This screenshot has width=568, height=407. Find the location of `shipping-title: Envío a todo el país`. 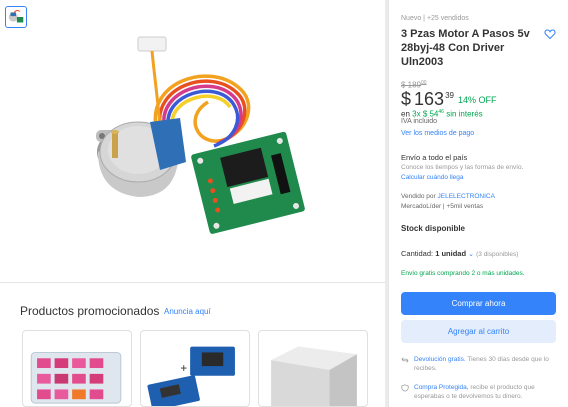

shipping-title: Envío a todo el país is located at coordinates (434, 157).